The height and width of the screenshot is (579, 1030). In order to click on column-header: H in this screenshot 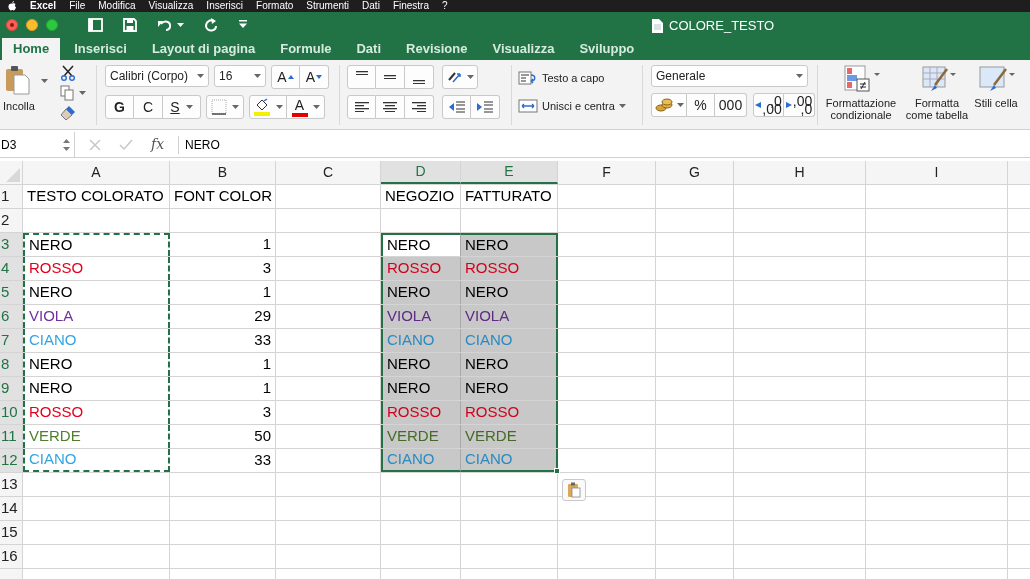, I will do `click(800, 172)`.